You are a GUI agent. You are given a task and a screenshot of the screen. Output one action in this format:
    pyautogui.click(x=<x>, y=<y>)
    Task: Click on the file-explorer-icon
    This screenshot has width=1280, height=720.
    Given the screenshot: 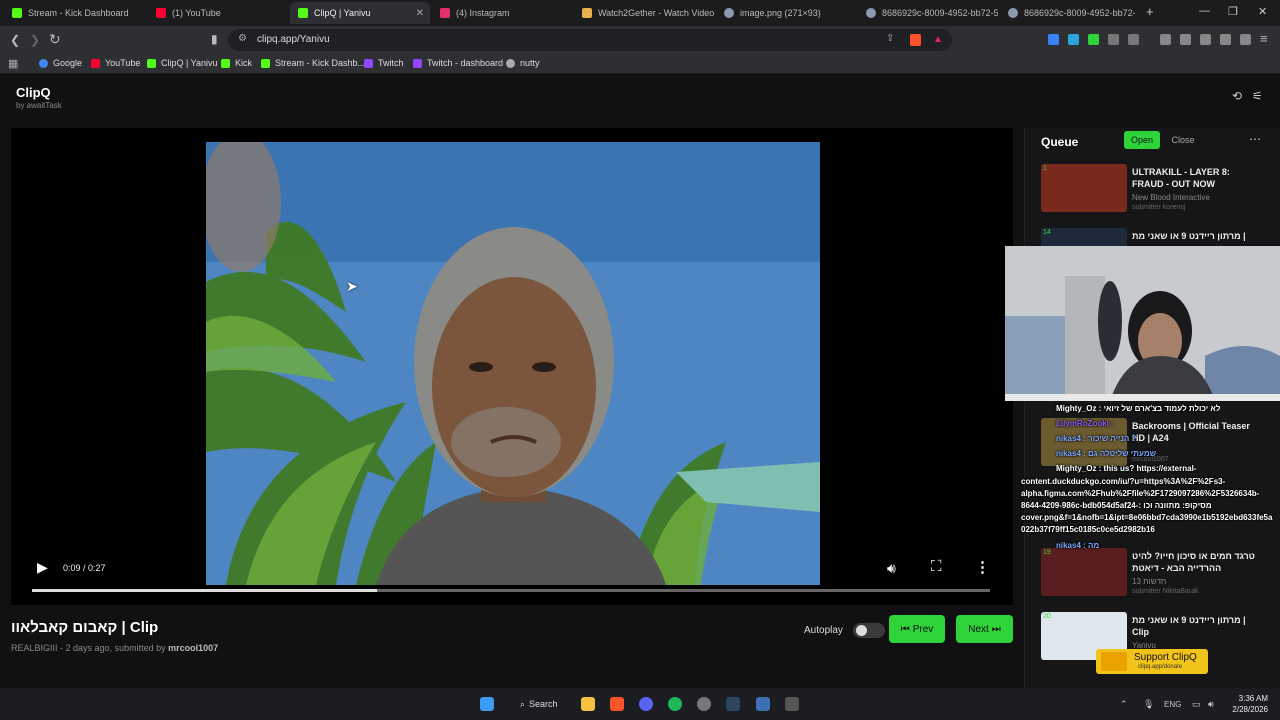 What is the action you would take?
    pyautogui.click(x=588, y=704)
    